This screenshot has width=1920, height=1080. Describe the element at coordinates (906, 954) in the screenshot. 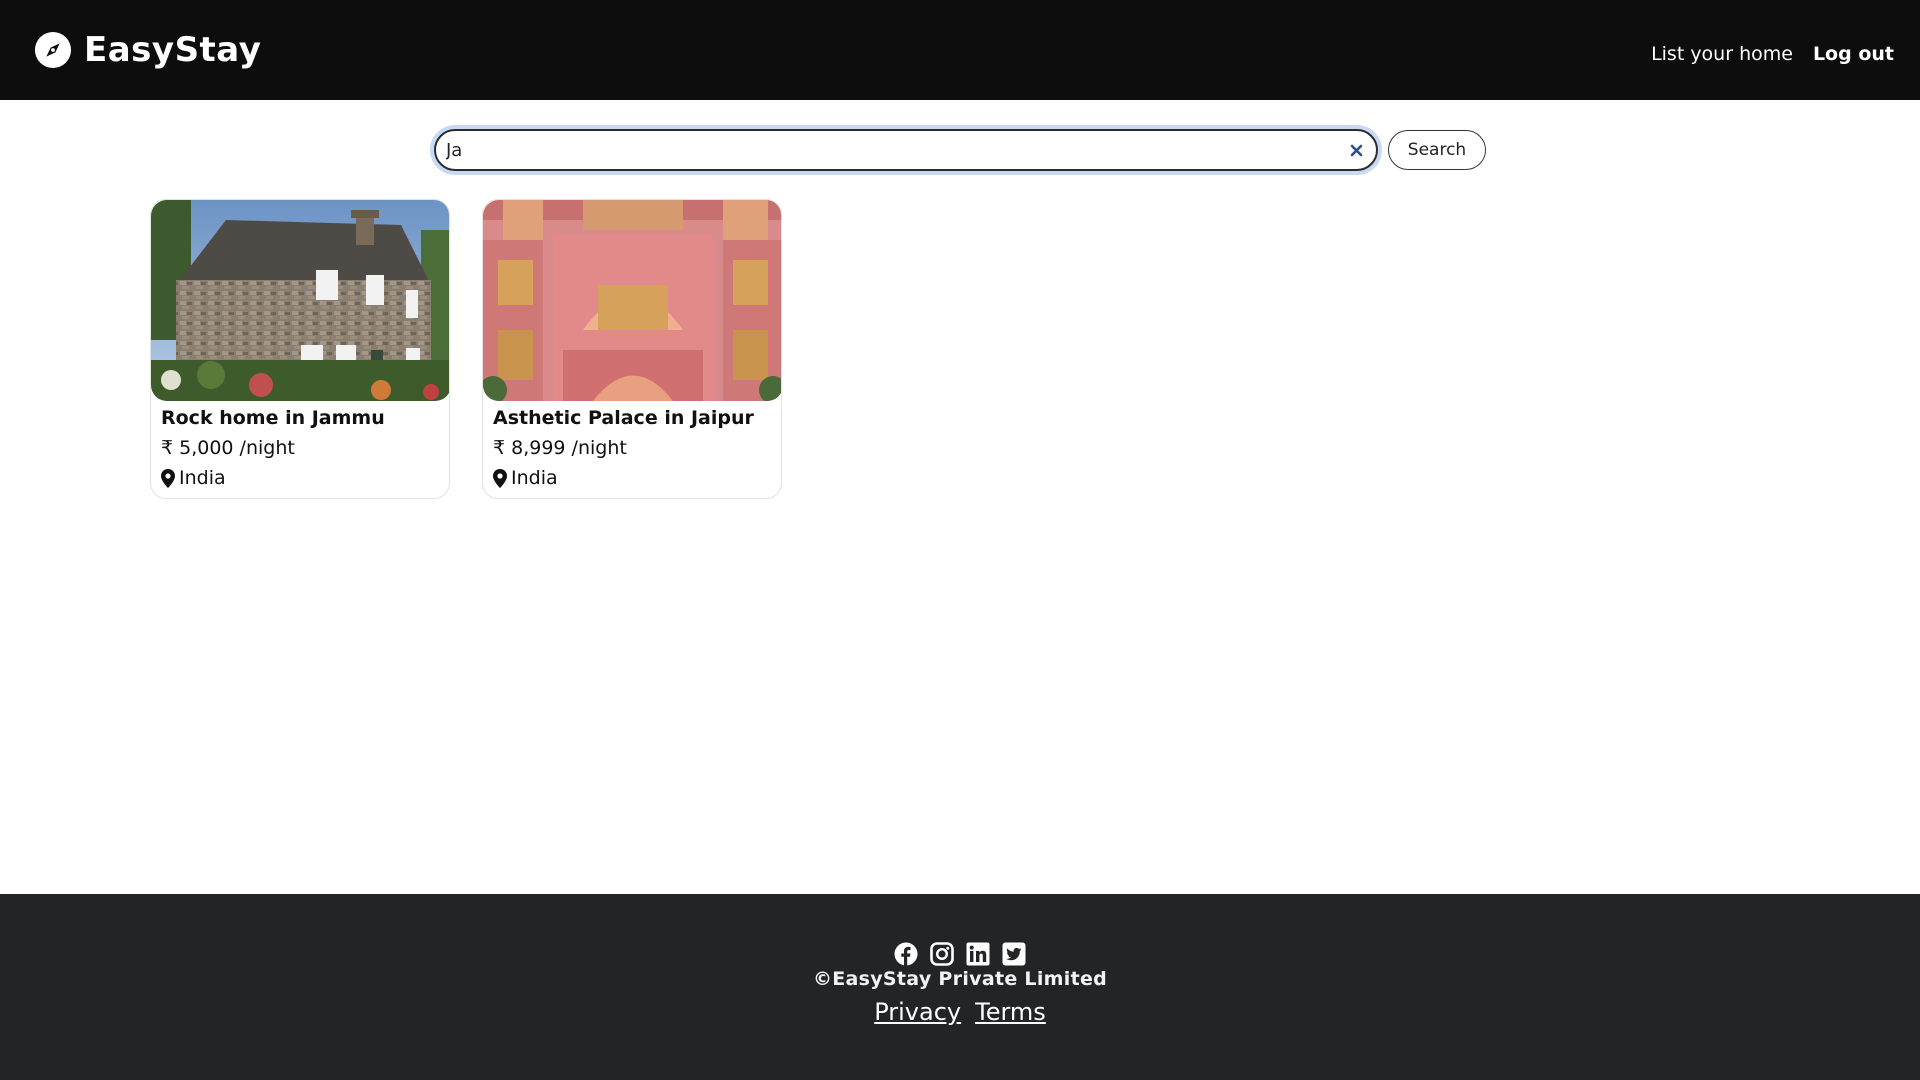

I see `facebook-icon` at that location.